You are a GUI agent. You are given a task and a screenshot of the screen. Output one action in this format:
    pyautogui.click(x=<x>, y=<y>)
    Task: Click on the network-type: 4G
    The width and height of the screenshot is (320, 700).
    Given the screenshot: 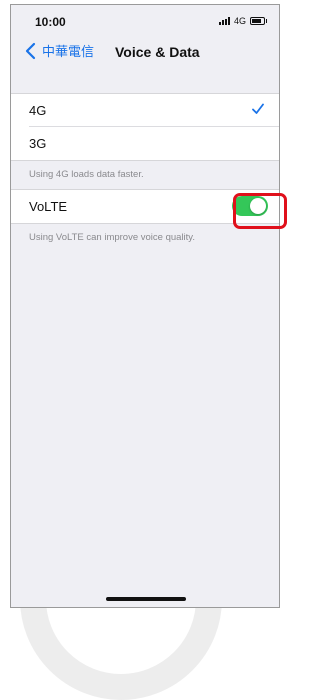 What is the action you would take?
    pyautogui.click(x=239, y=21)
    